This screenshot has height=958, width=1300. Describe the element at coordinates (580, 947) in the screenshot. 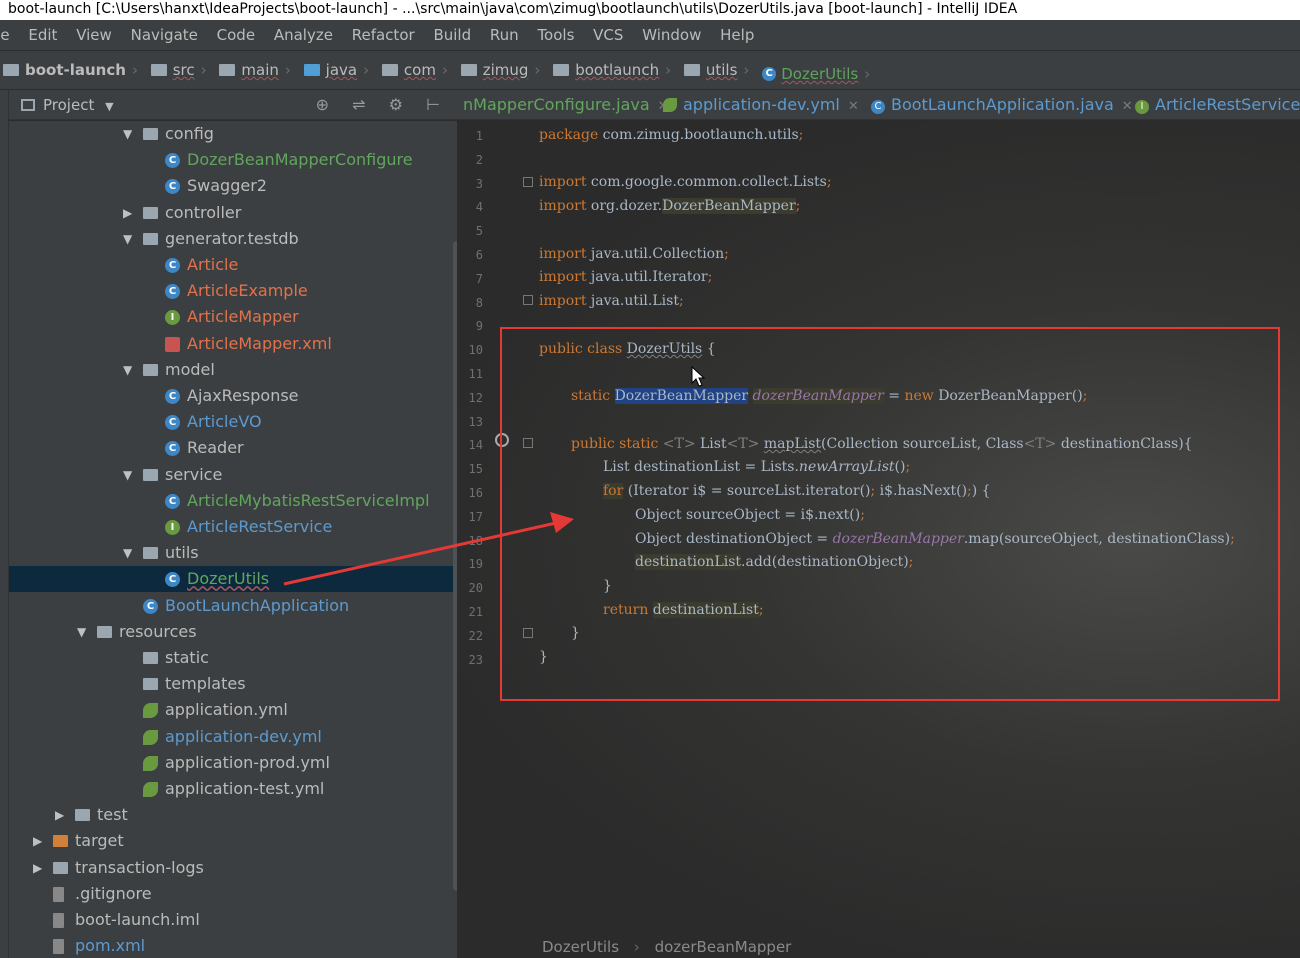

I see `editor-breadcrumb-class: DozerUtils` at that location.